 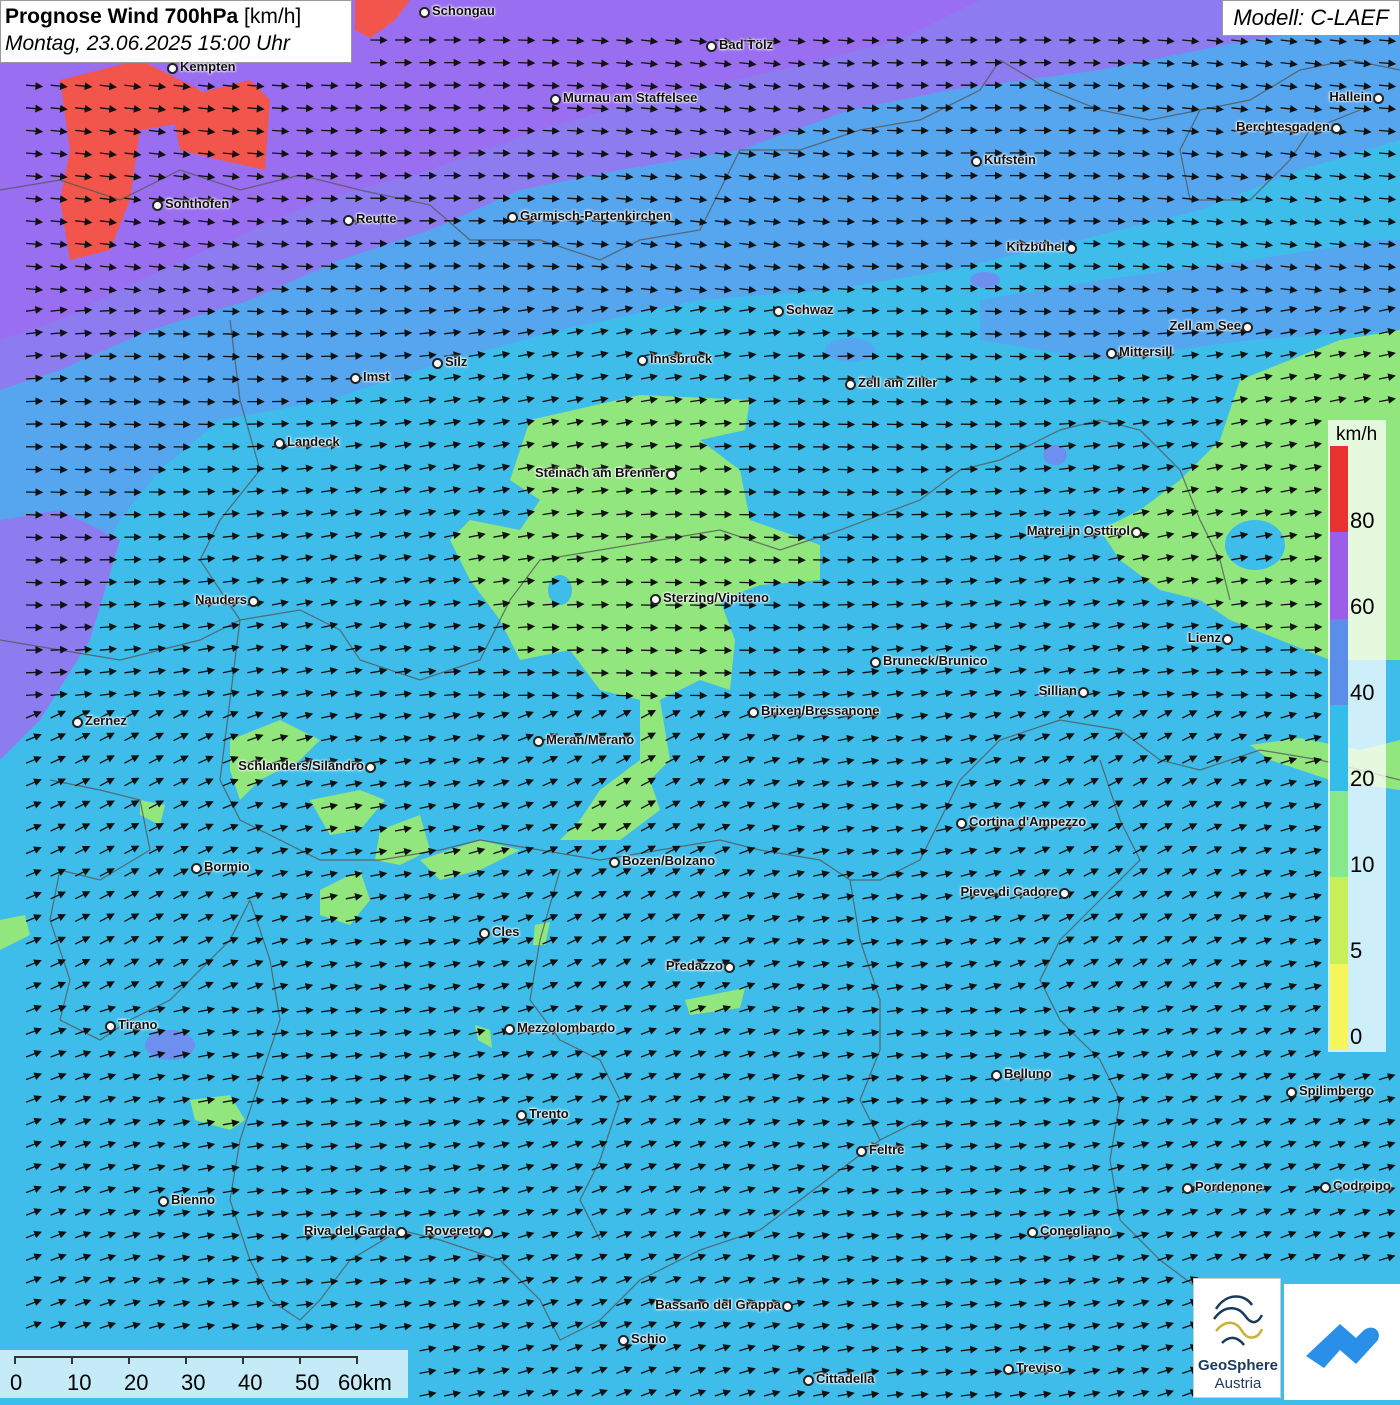 What do you see at coordinates (376, 218) in the screenshot?
I see `city-label: Reutte` at bounding box center [376, 218].